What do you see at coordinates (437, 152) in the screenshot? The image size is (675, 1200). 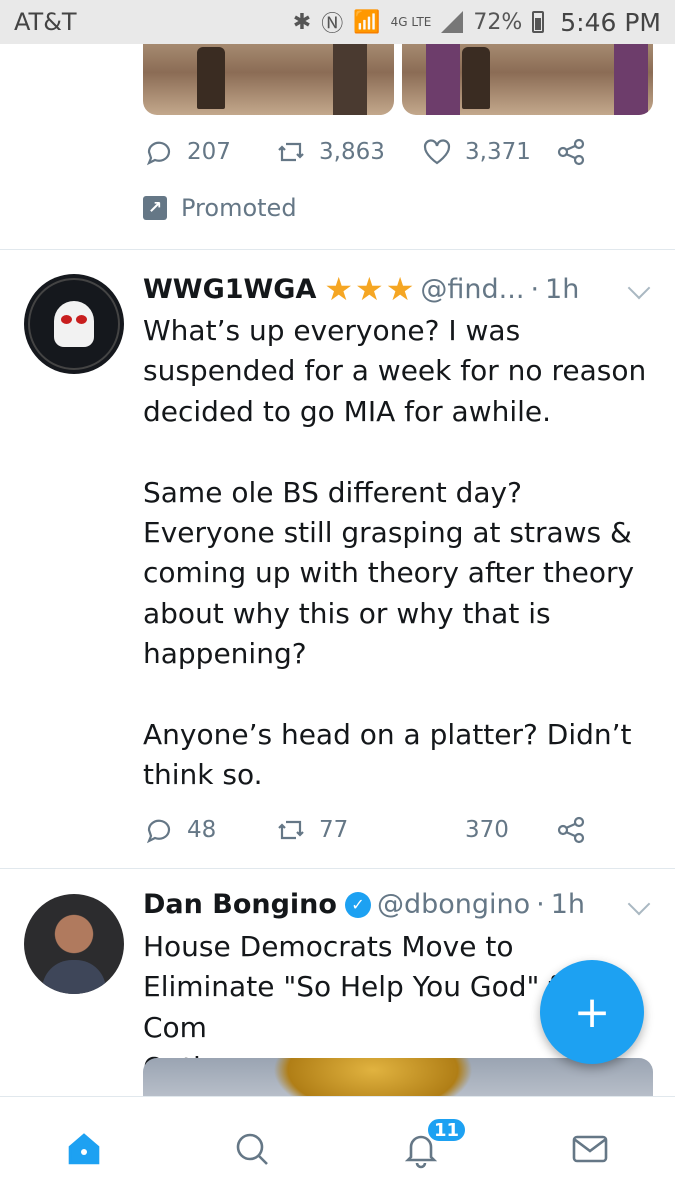 I see `heart-icon` at bounding box center [437, 152].